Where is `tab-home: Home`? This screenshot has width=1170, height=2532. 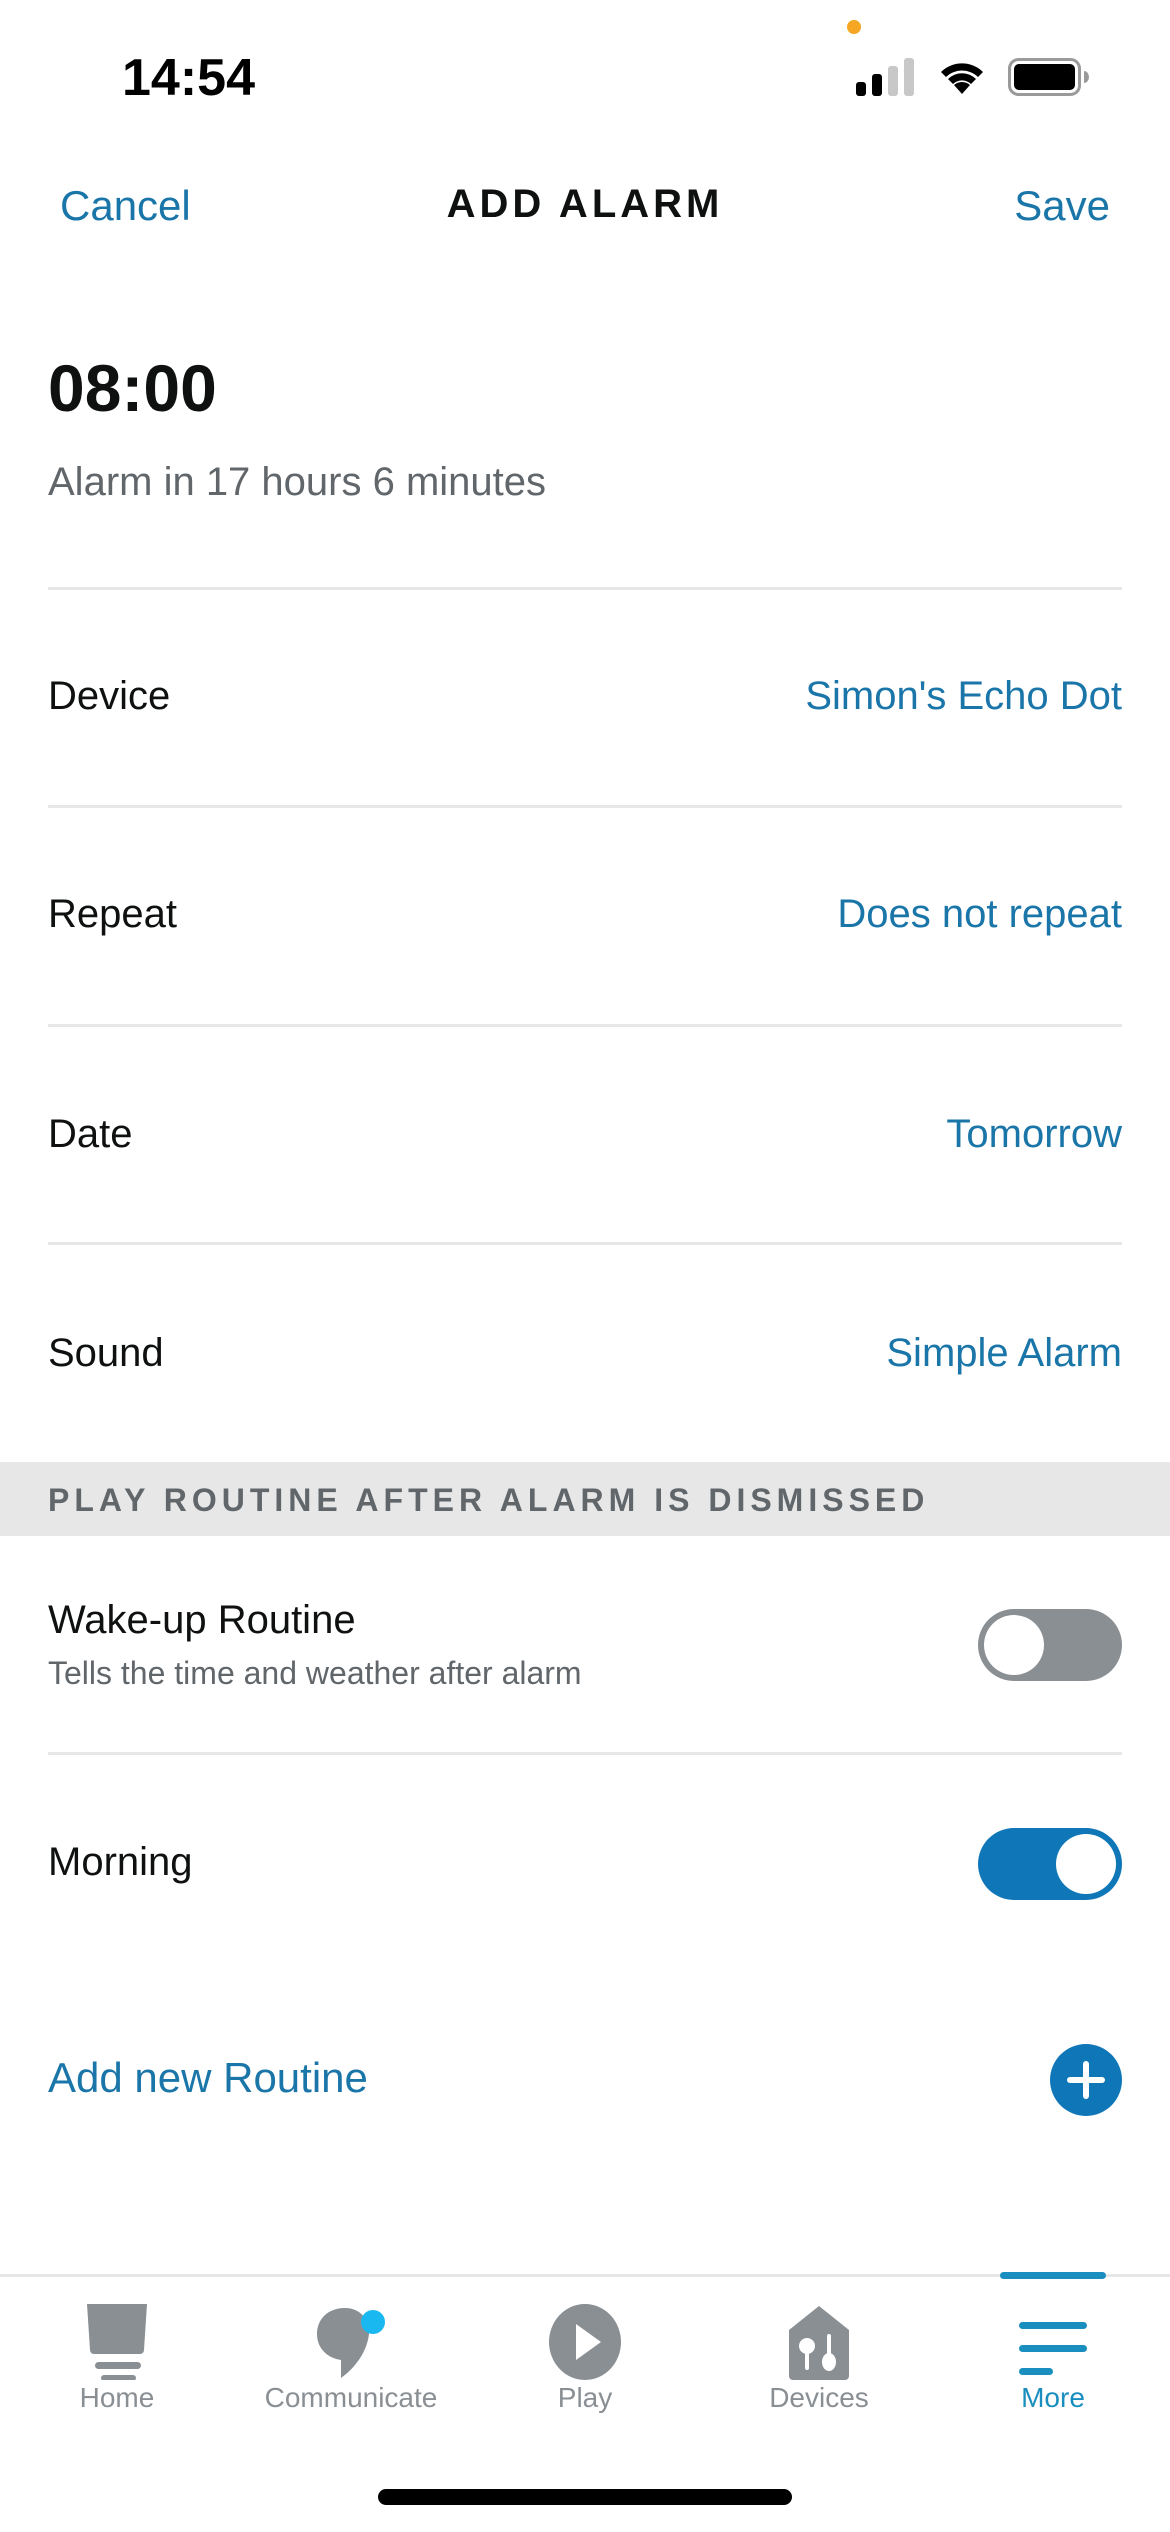
tab-home: Home is located at coordinates (117, 2355).